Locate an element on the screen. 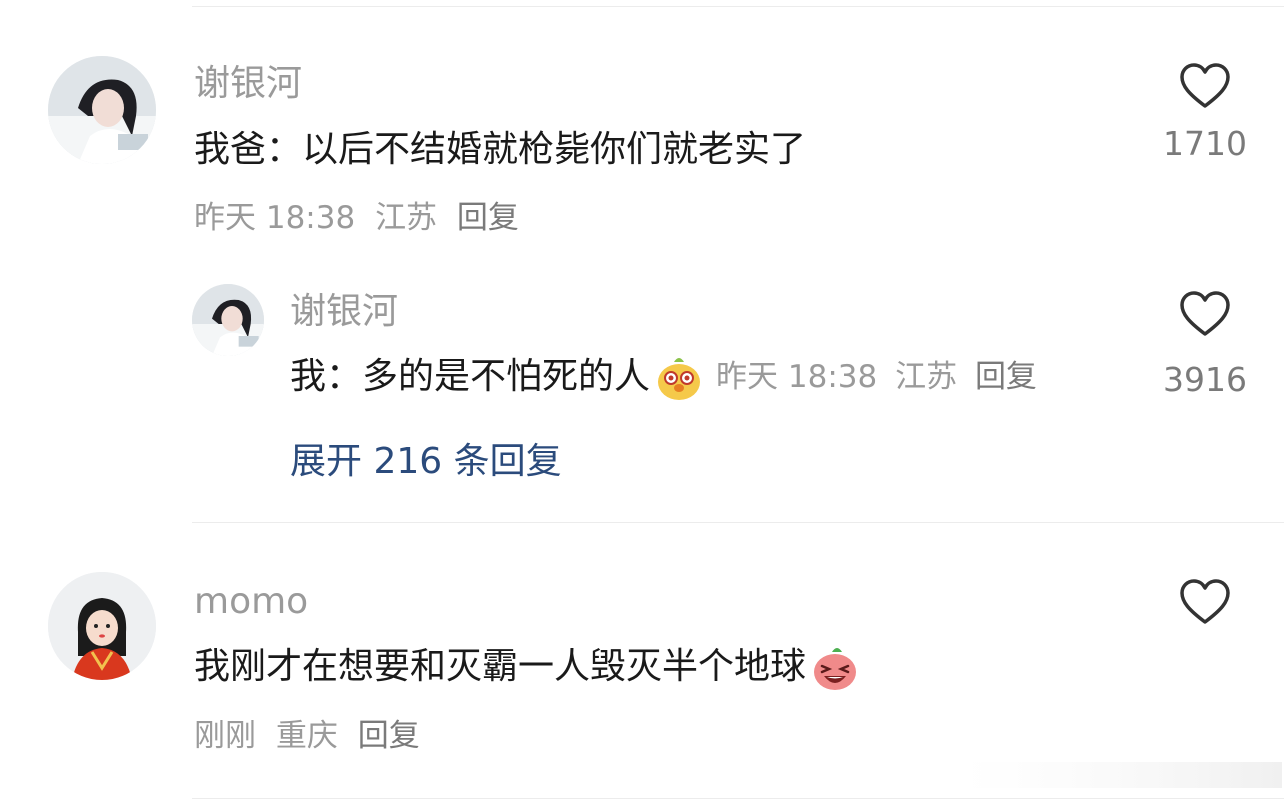  laughing-emoji-icon is located at coordinates (835, 667).